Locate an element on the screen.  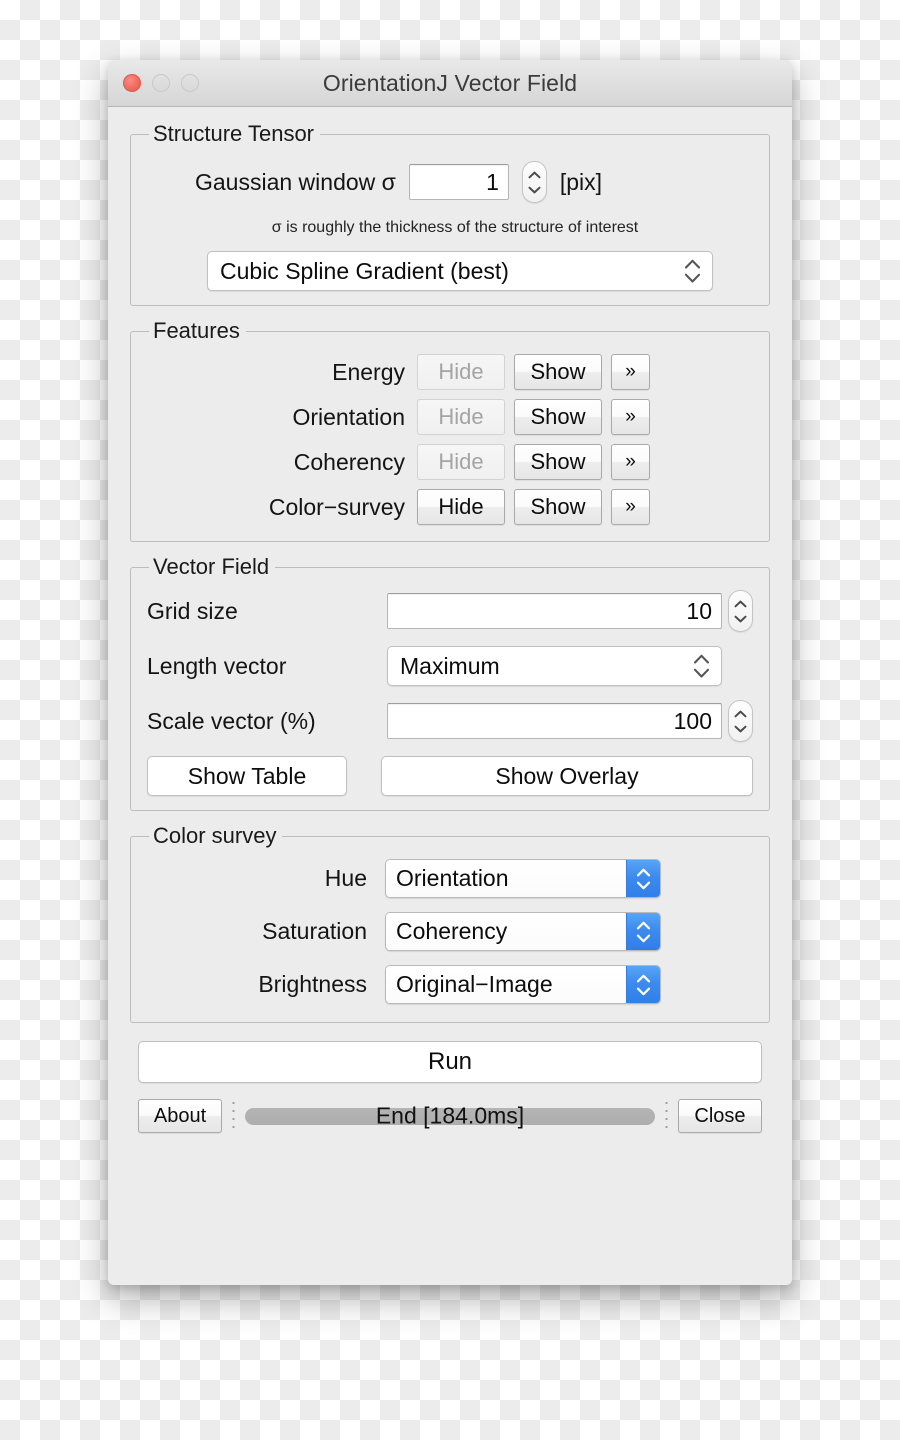
saturation-select-value: Coherency is located at coordinates (506, 931).